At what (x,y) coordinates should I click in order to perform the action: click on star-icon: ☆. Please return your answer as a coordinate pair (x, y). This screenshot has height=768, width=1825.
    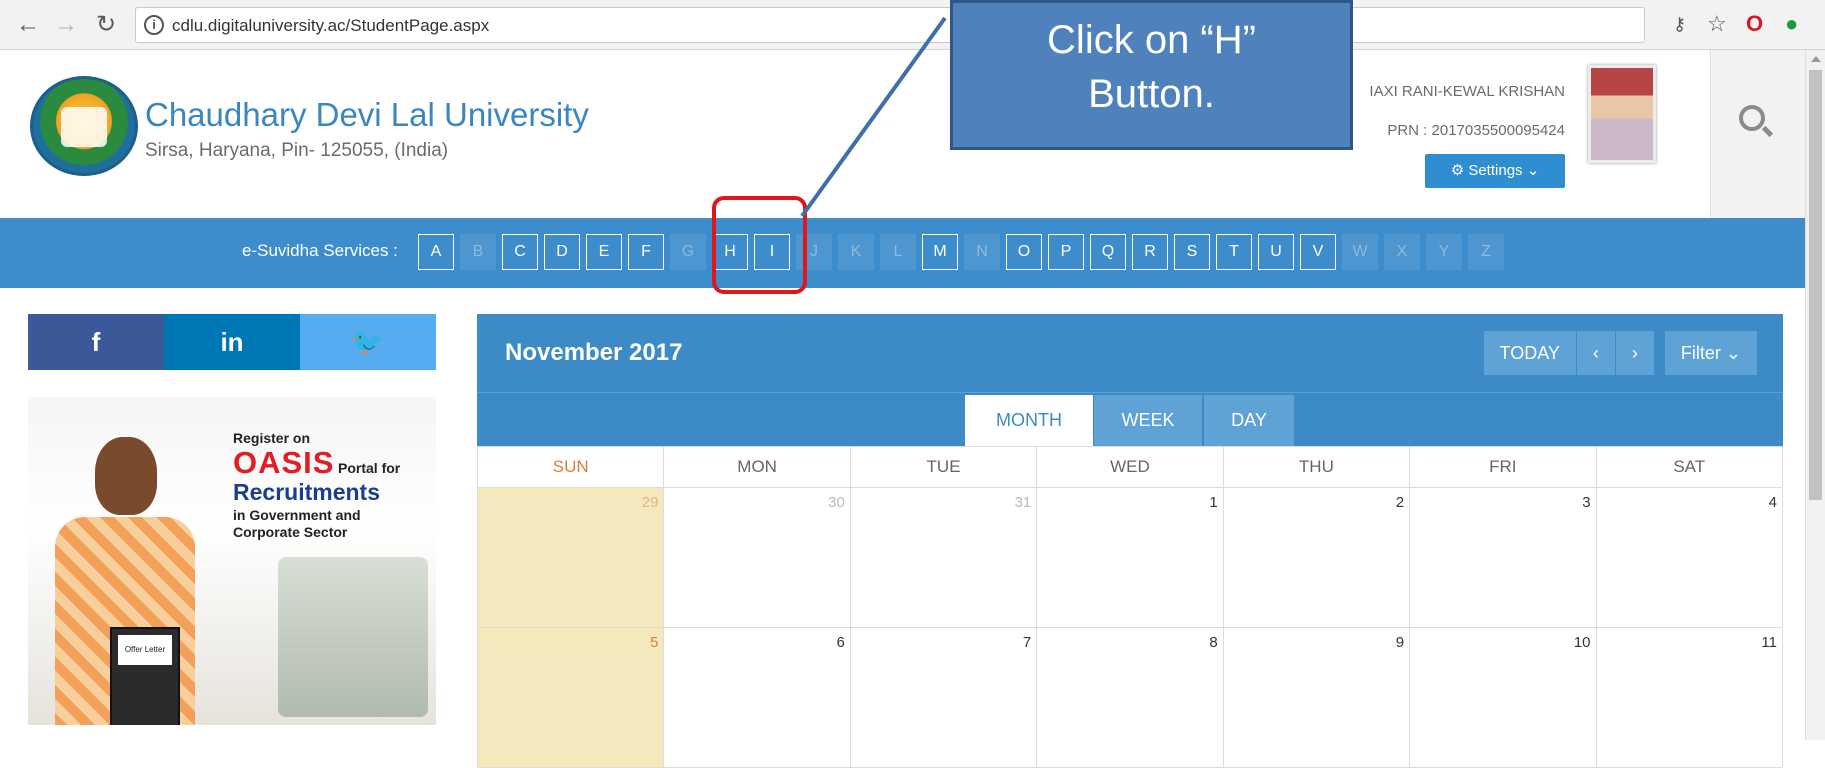
    Looking at the image, I should click on (1717, 24).